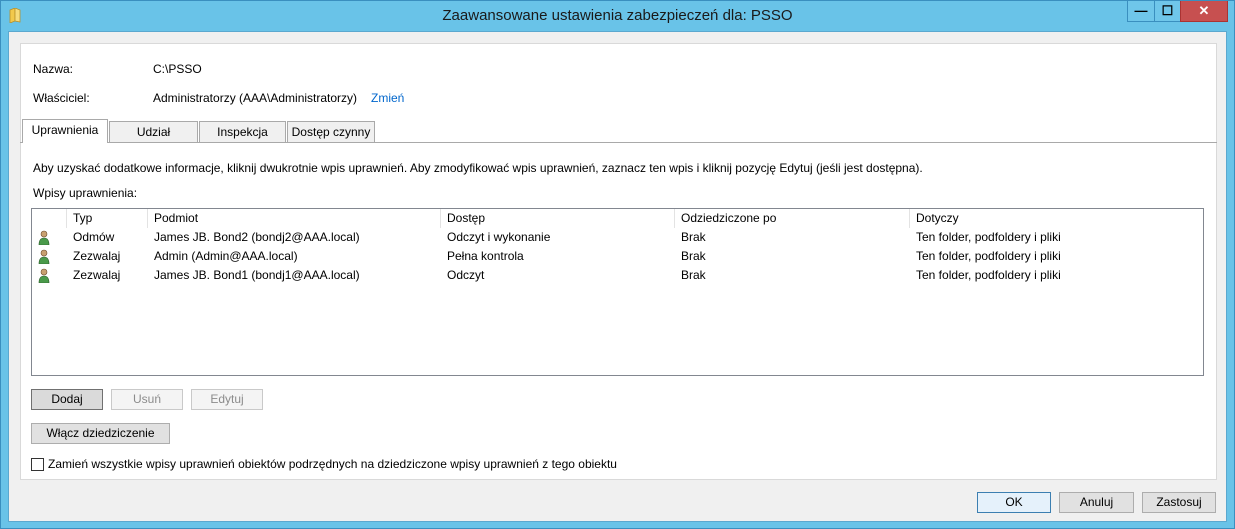  What do you see at coordinates (67, 399) in the screenshot?
I see `add-button: Dodaj` at bounding box center [67, 399].